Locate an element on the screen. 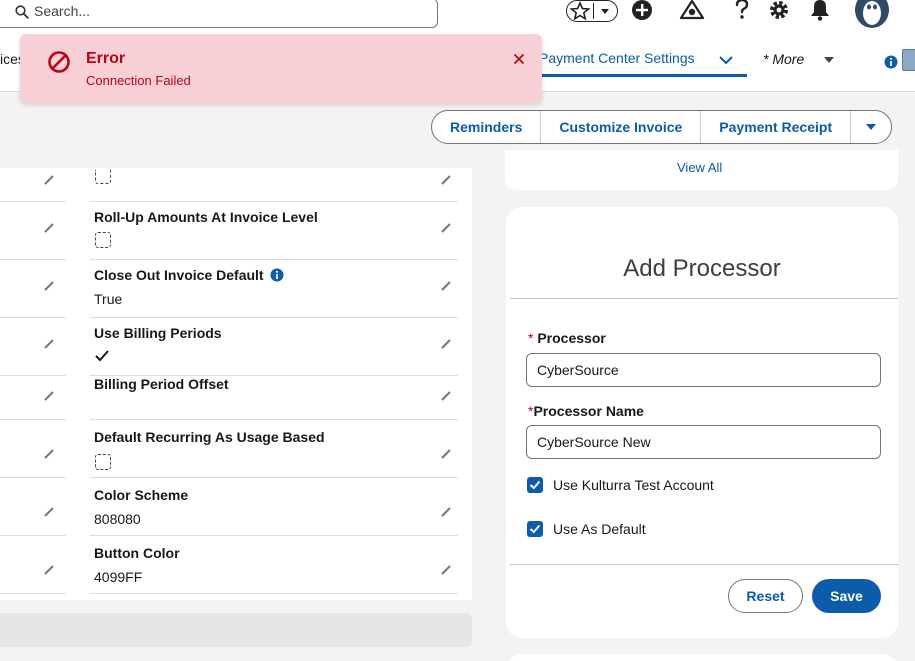 This screenshot has height=661, width=915. setting-label: Use Billing Periods is located at coordinates (158, 333).